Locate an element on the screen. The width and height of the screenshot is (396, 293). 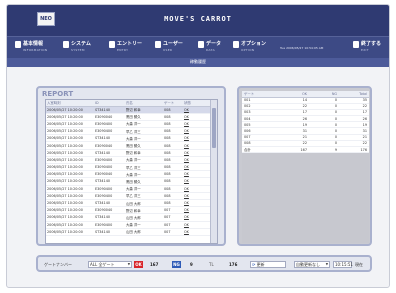
current-datetime: Tue 2006/05/27 10:54:05 AM is located at coordinates (302, 48).